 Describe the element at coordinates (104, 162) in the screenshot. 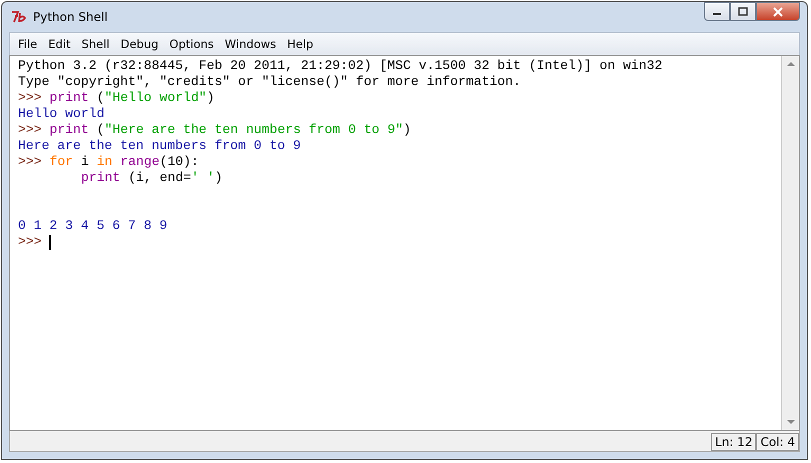

I see `keyword-text: in` at that location.